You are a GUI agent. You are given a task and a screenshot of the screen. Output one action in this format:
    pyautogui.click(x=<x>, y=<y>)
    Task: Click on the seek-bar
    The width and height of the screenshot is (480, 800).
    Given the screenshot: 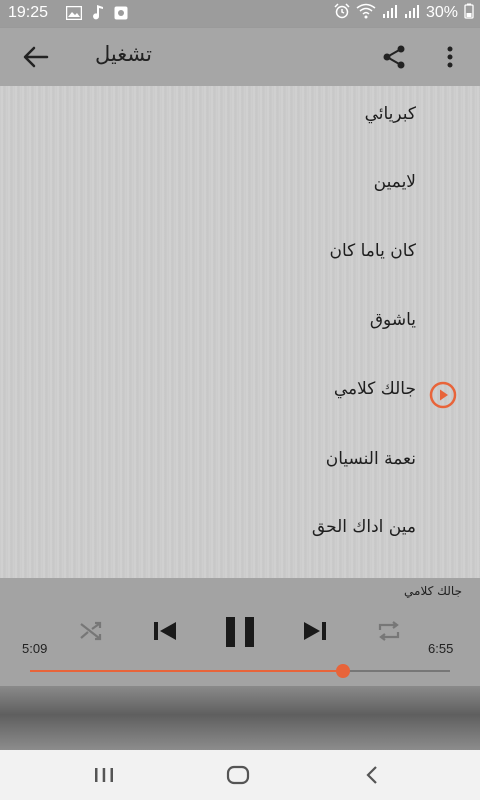 What is the action you would take?
    pyautogui.click(x=240, y=671)
    